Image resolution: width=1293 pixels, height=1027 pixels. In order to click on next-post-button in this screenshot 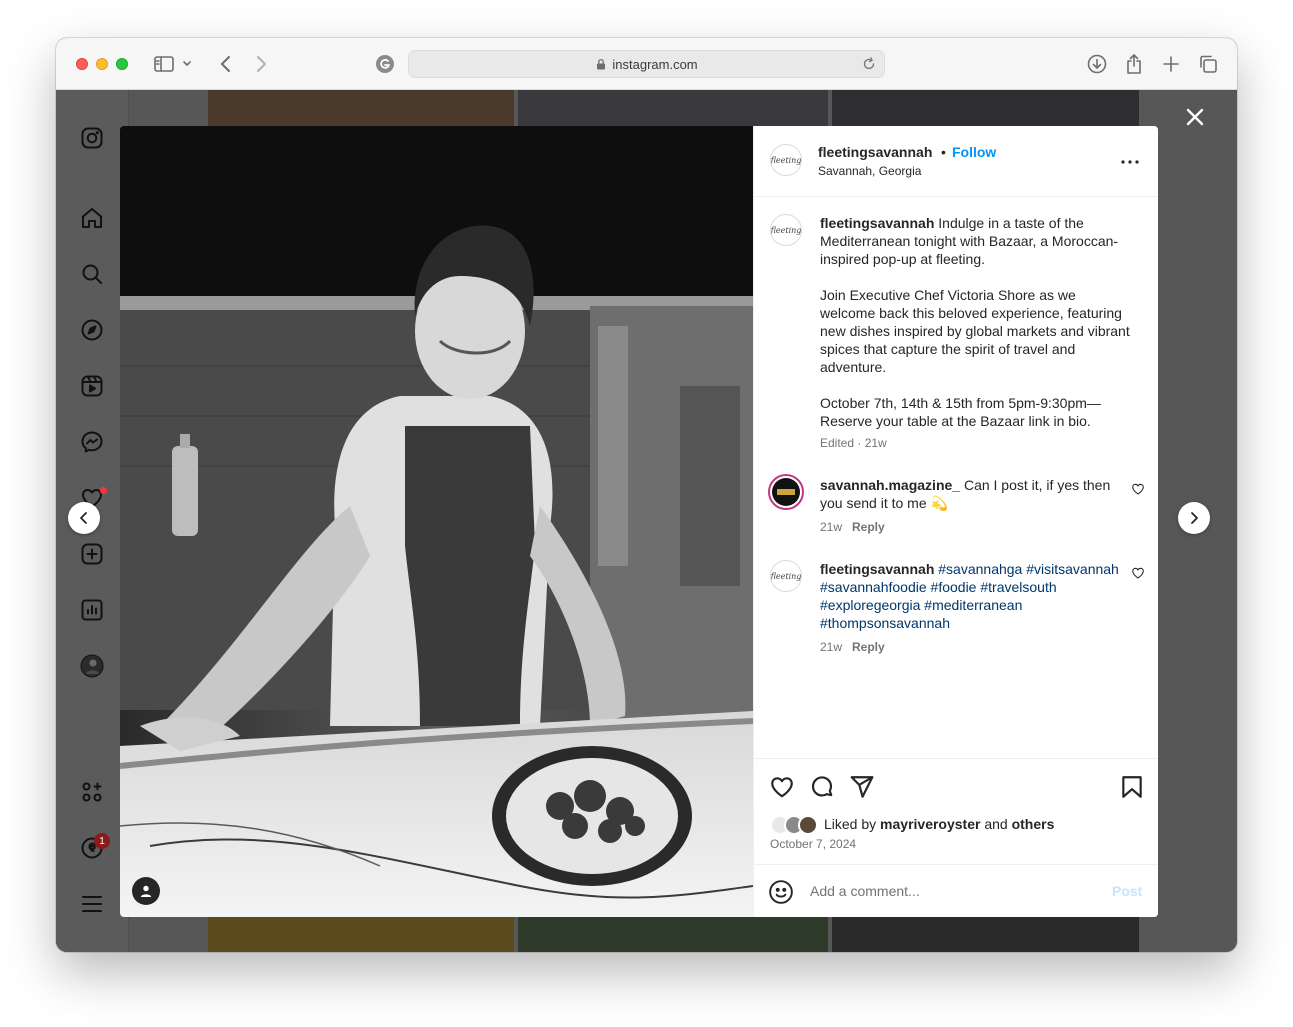, I will do `click(1194, 518)`.